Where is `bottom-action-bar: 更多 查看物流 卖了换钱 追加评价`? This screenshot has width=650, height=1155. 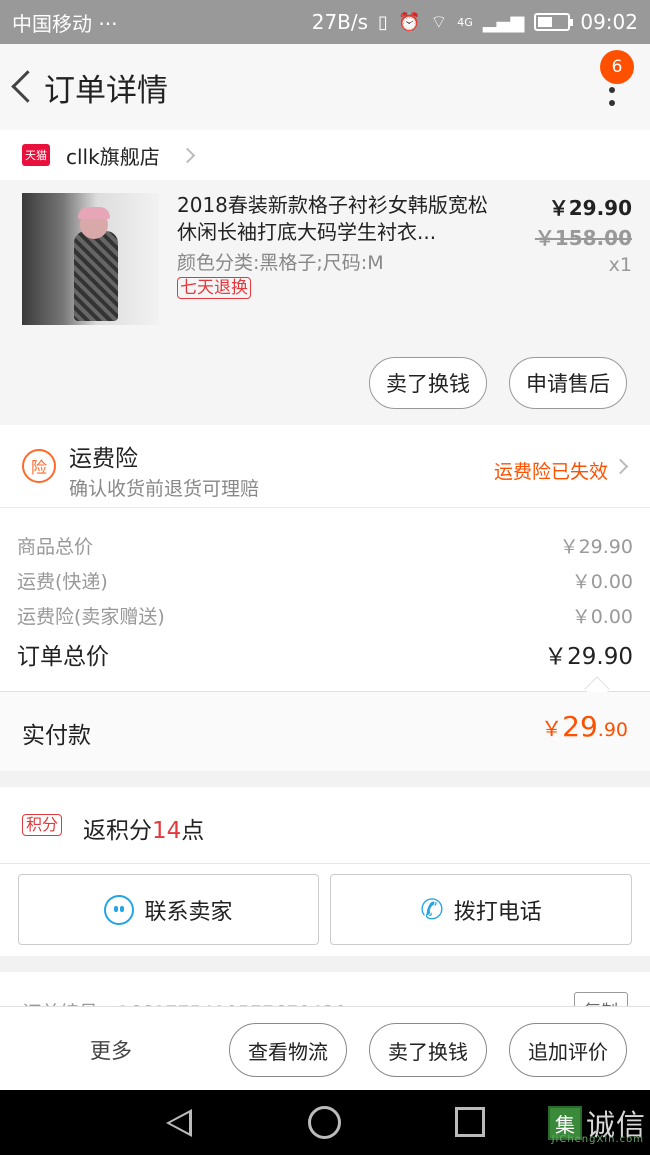 bottom-action-bar: 更多 查看物流 卖了换钱 追加评价 is located at coordinates (325, 1048).